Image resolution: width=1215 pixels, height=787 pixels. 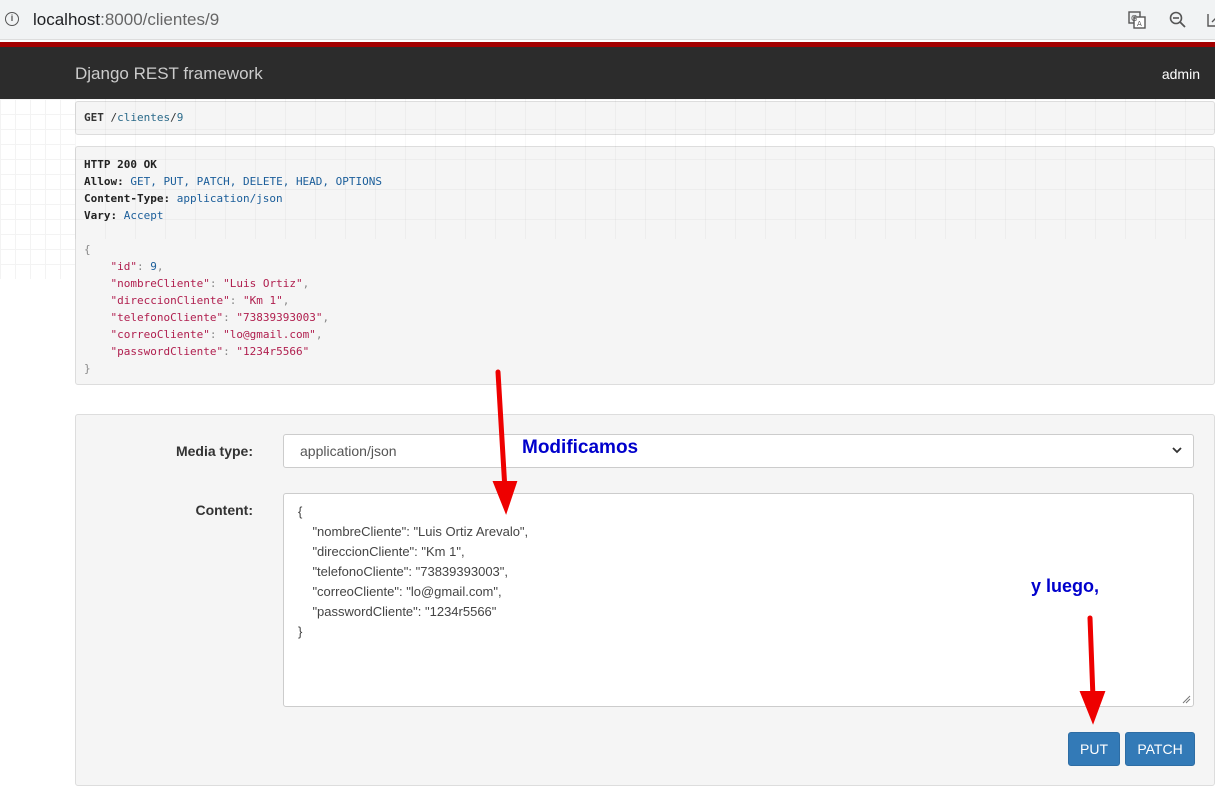 What do you see at coordinates (1092, 708) in the screenshot?
I see `arrow-put-head` at bounding box center [1092, 708].